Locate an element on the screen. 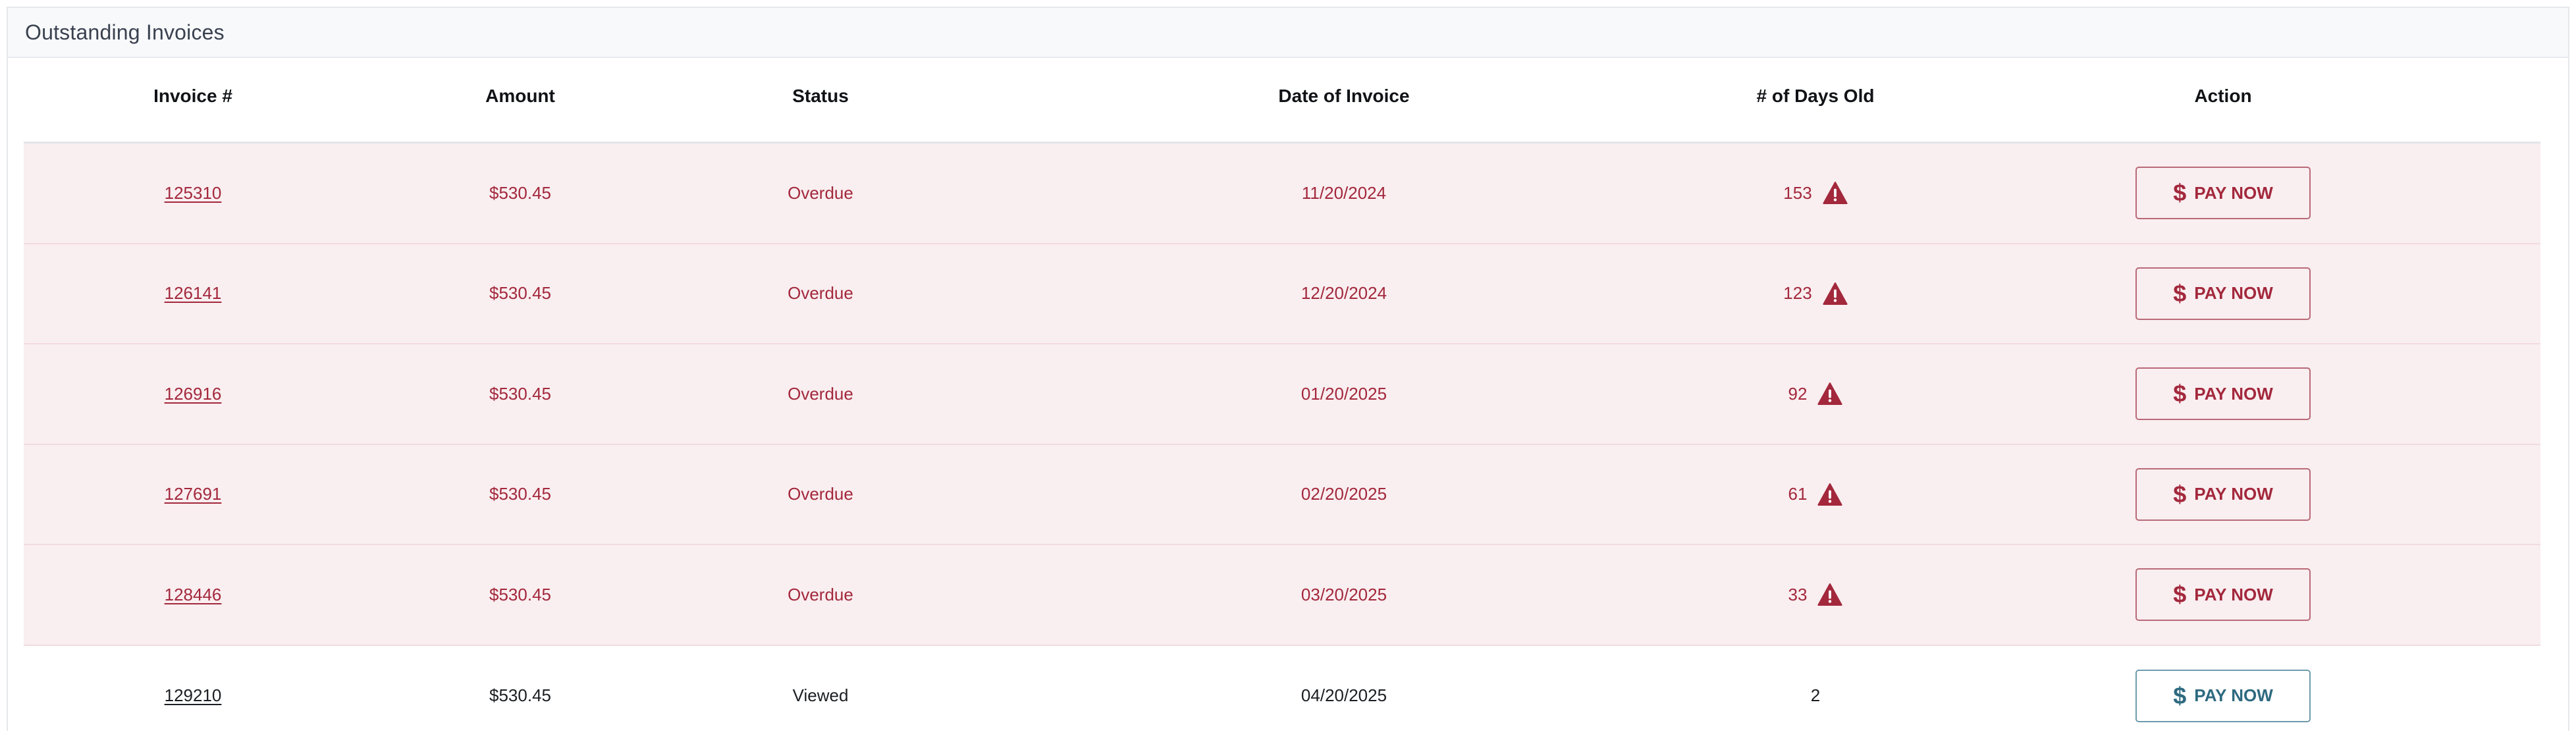 The height and width of the screenshot is (746, 2576). header-invoice: Invoice # is located at coordinates (193, 96).